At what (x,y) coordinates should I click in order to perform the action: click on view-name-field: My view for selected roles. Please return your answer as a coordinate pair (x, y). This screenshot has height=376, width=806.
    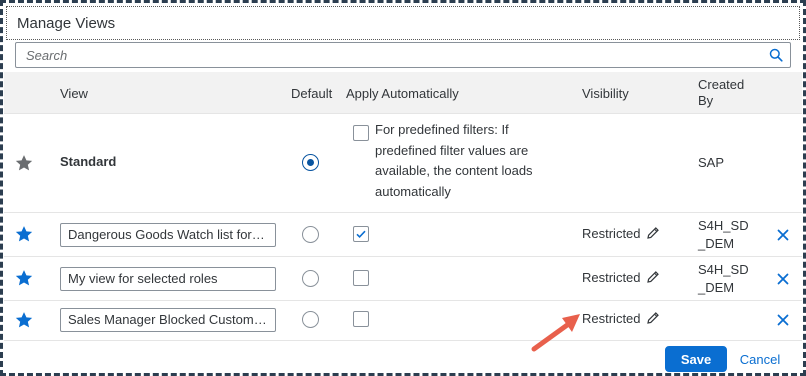
    Looking at the image, I should click on (168, 279).